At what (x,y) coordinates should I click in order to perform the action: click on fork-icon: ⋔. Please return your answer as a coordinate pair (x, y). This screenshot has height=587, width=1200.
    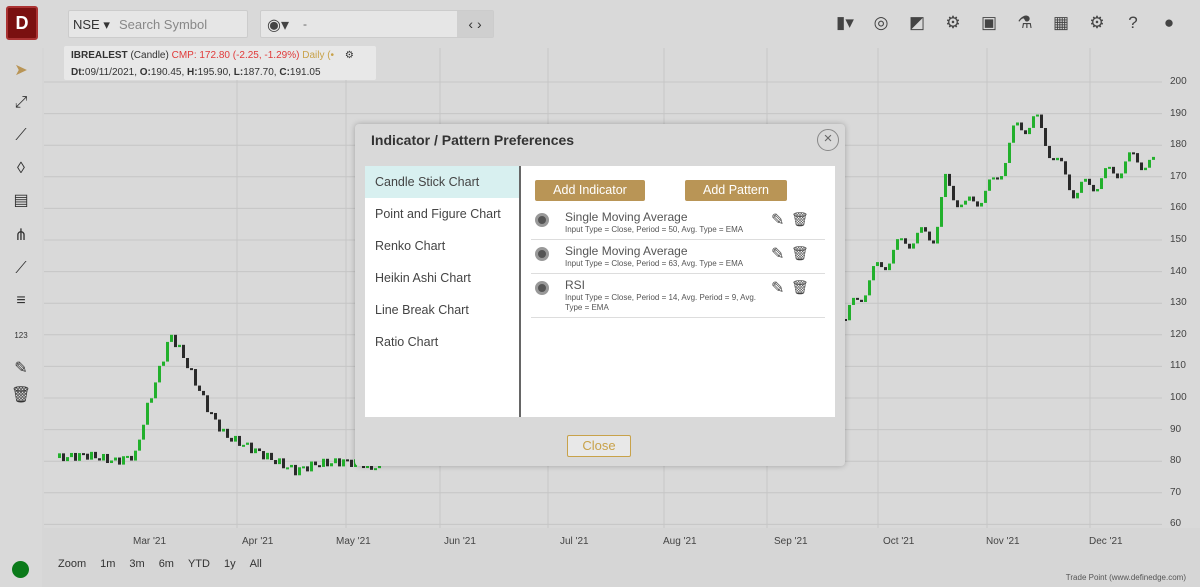
    Looking at the image, I should click on (21, 236).